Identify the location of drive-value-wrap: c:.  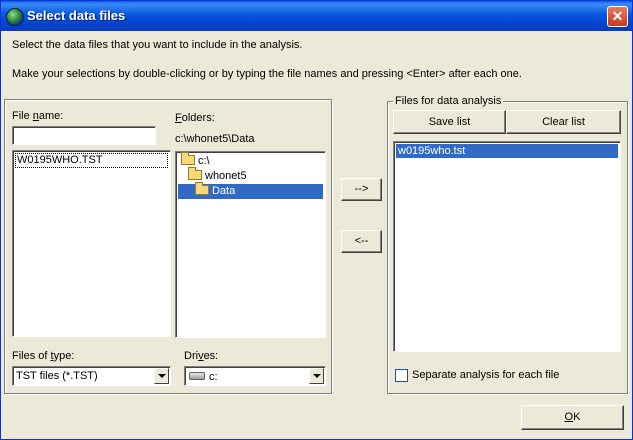
(203, 377).